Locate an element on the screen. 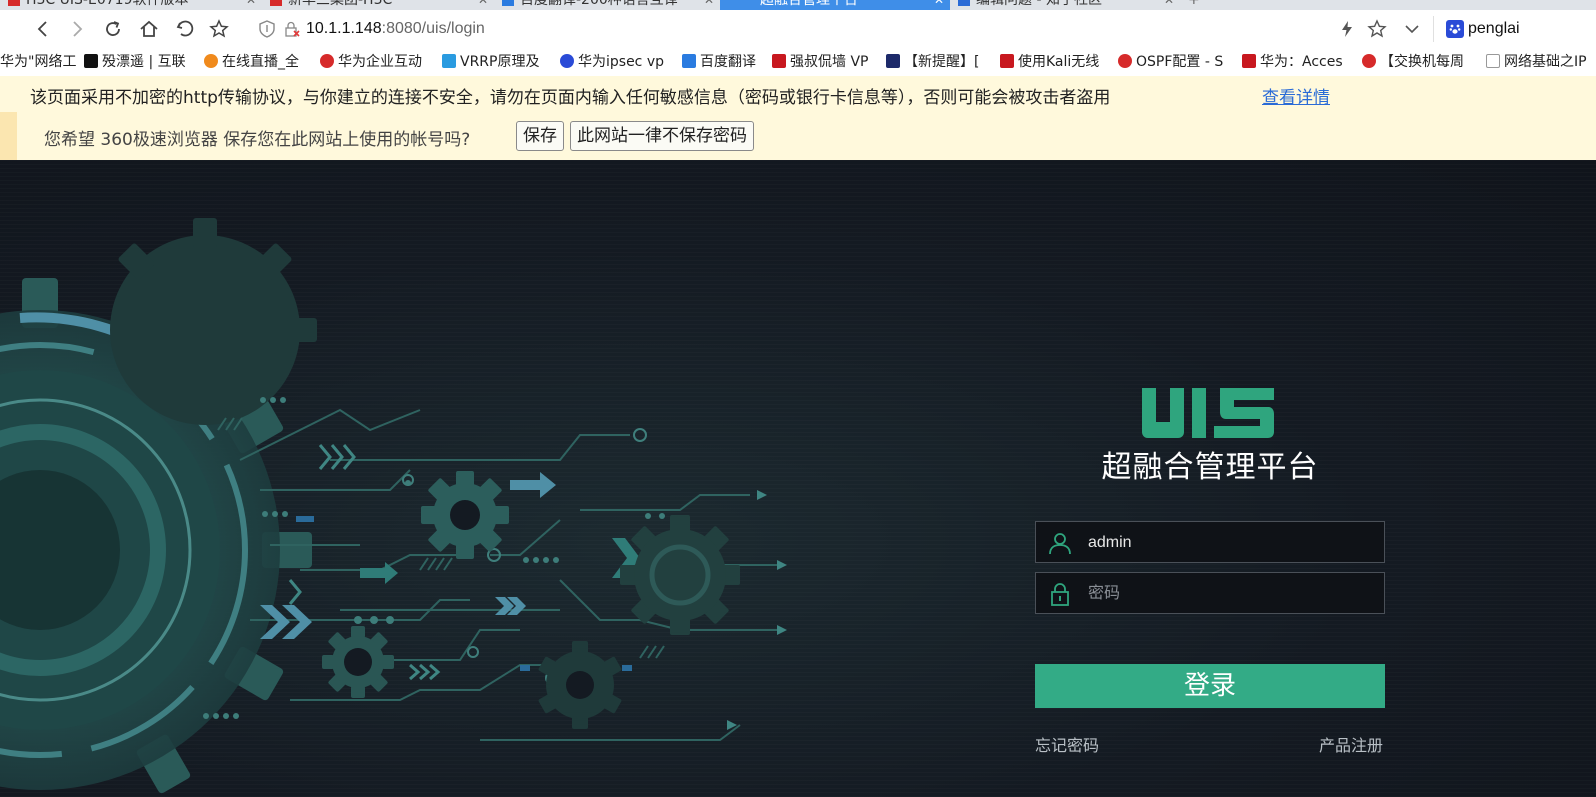 This screenshot has height=797, width=1596. bookmark-label: 【新提醒】[ is located at coordinates (942, 62).